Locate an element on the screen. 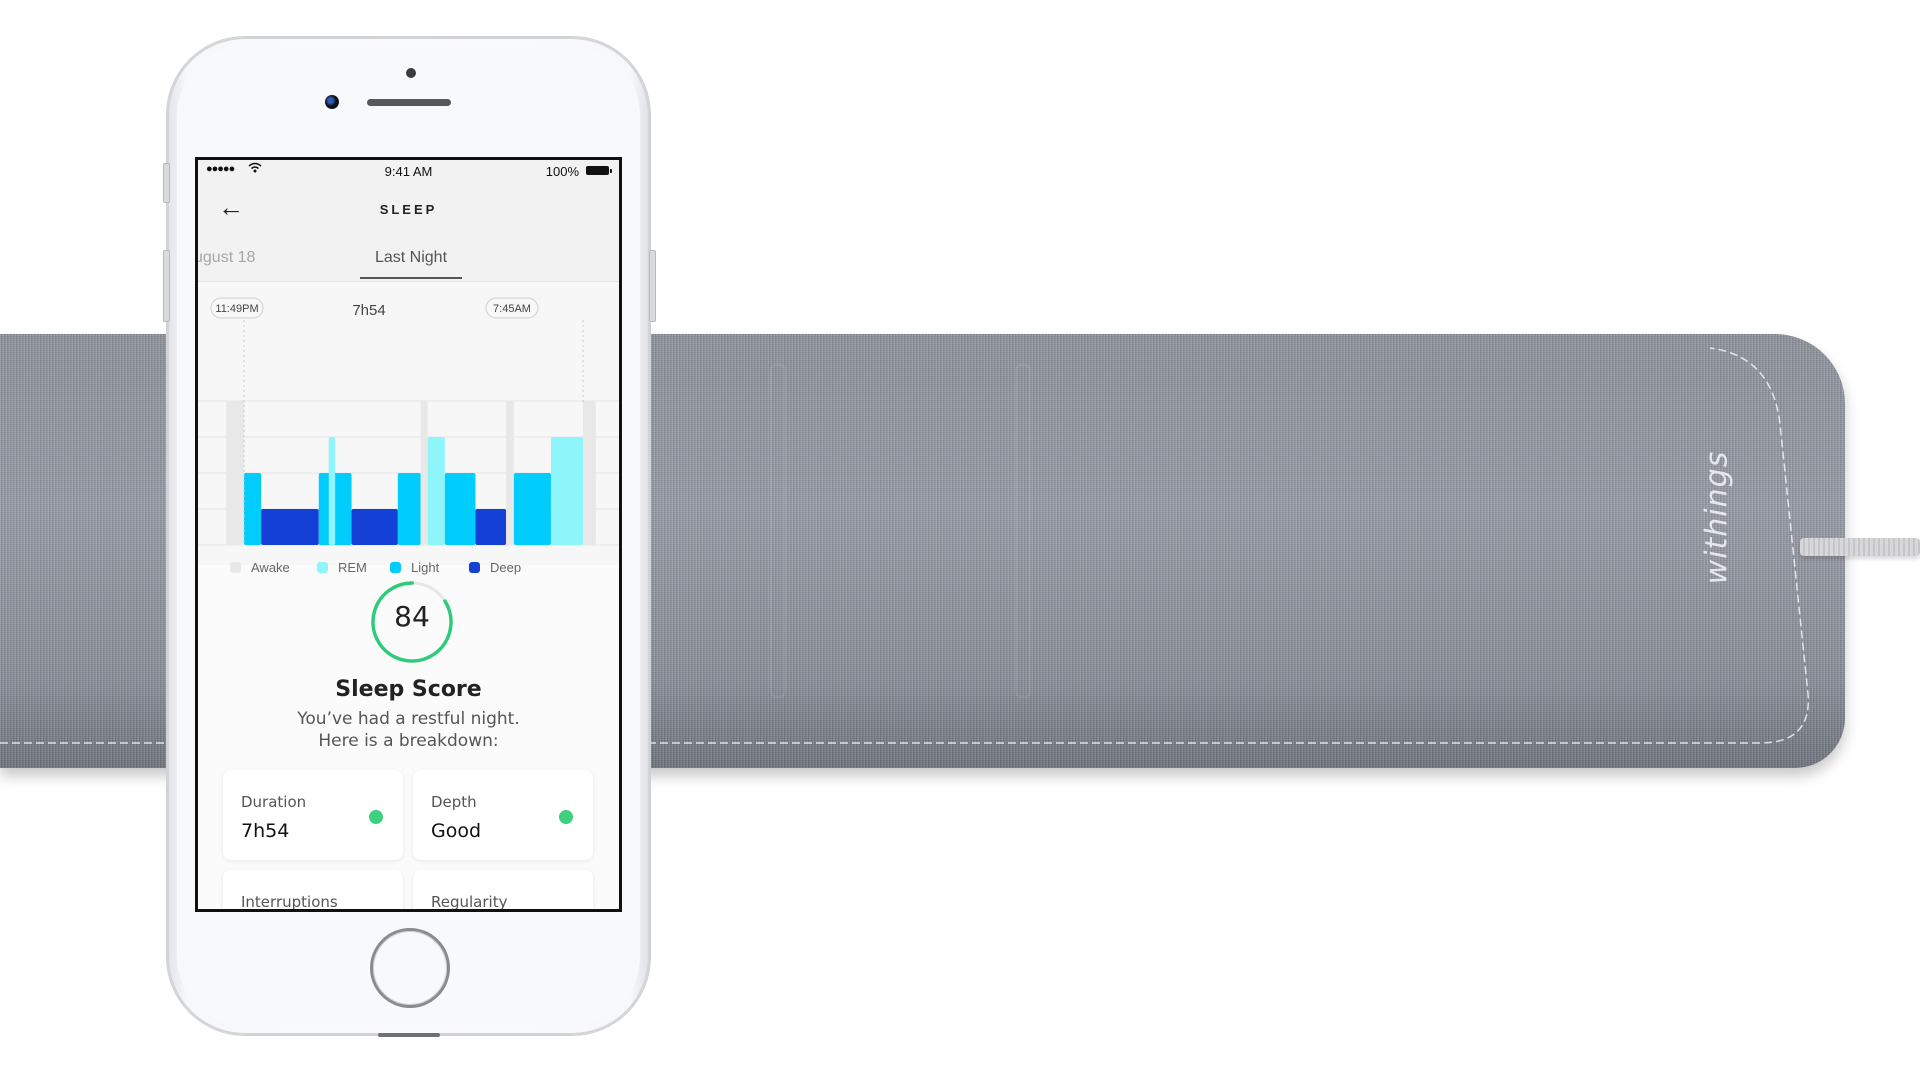 The image size is (1920, 1080). legend-swatch-rem is located at coordinates (322, 567).